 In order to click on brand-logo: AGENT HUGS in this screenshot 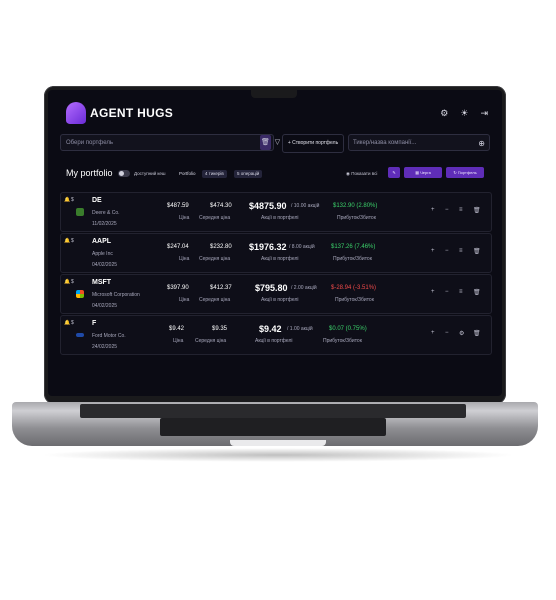, I will do `click(119, 113)`.